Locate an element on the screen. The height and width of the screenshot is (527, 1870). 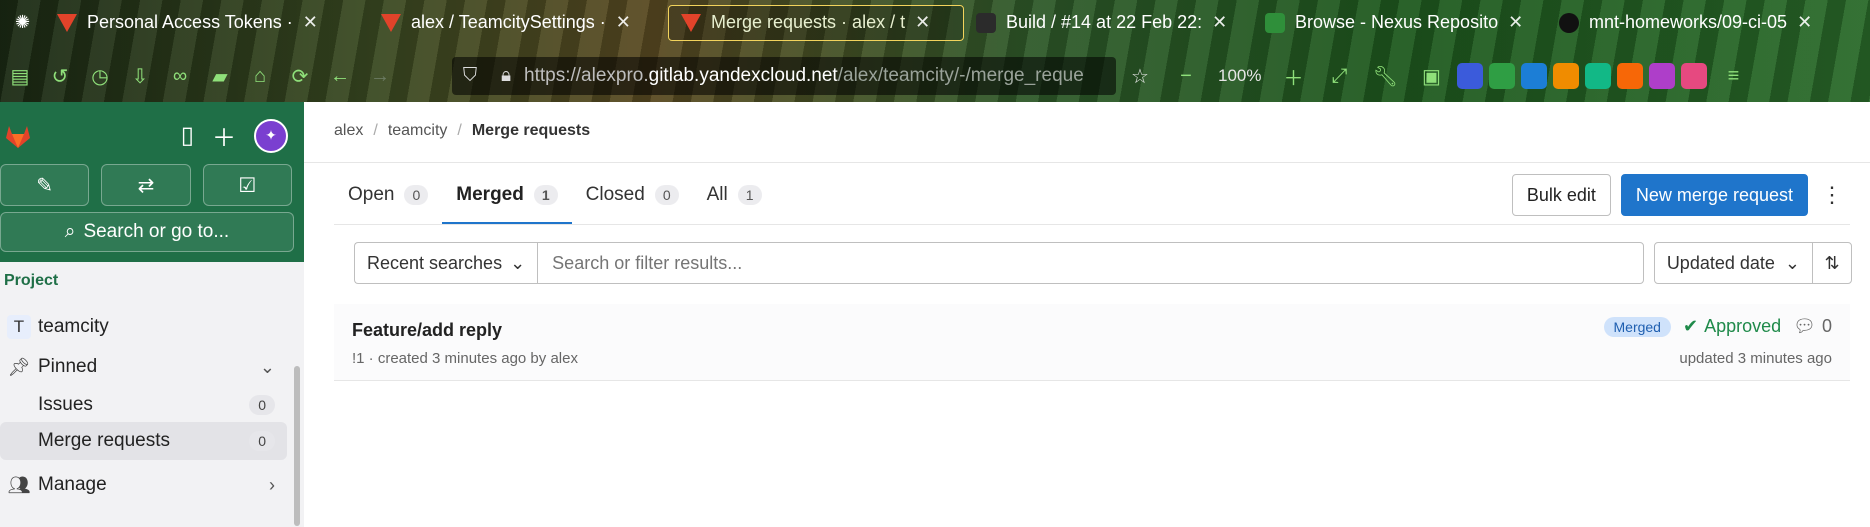
more-actions-icon: ⋮ is located at coordinates (1832, 195).